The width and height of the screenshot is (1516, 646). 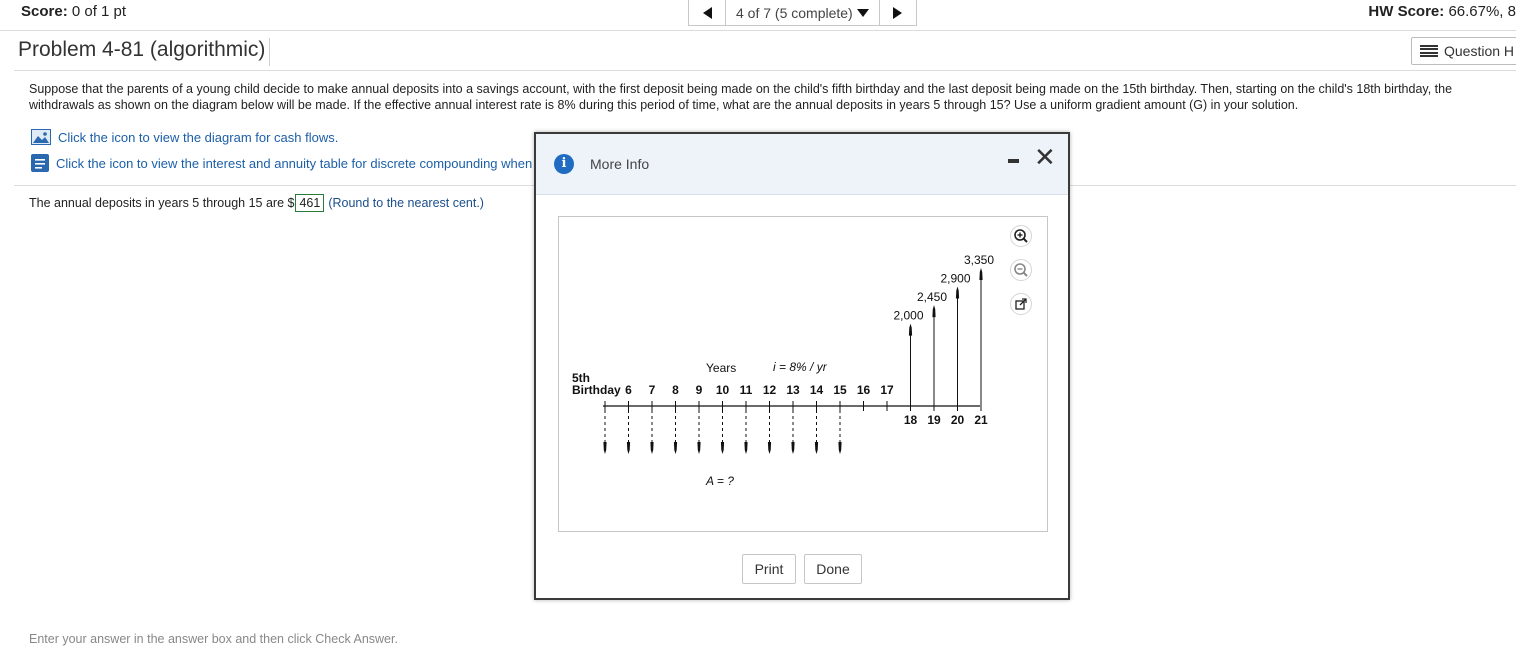 What do you see at coordinates (652, 390) in the screenshot?
I see `year-label: 7` at bounding box center [652, 390].